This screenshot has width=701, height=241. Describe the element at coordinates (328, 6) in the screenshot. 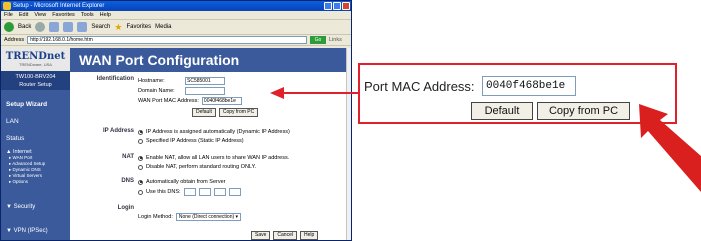

I see `minimize-button` at that location.